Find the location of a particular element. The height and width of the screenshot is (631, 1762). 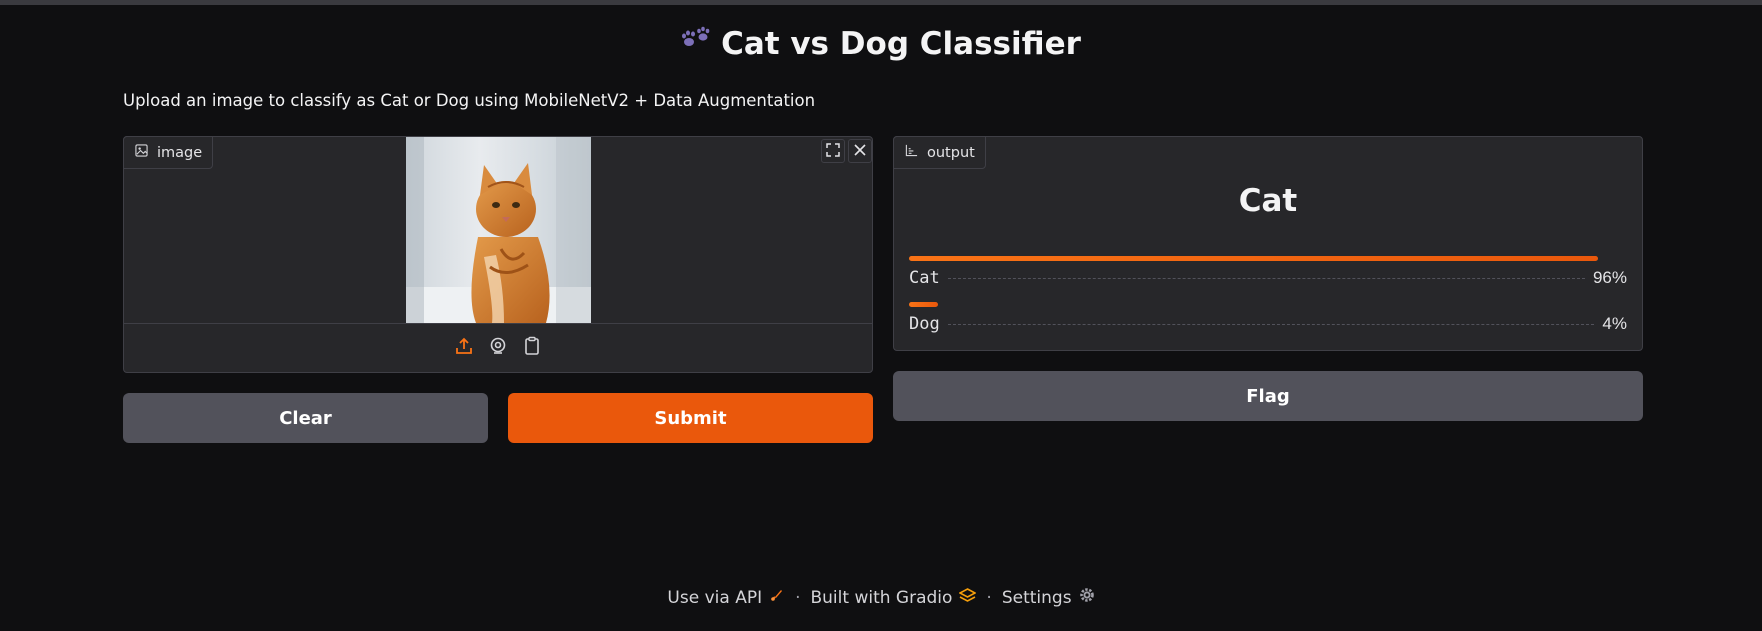

image-source-toolbar is located at coordinates (498, 347).